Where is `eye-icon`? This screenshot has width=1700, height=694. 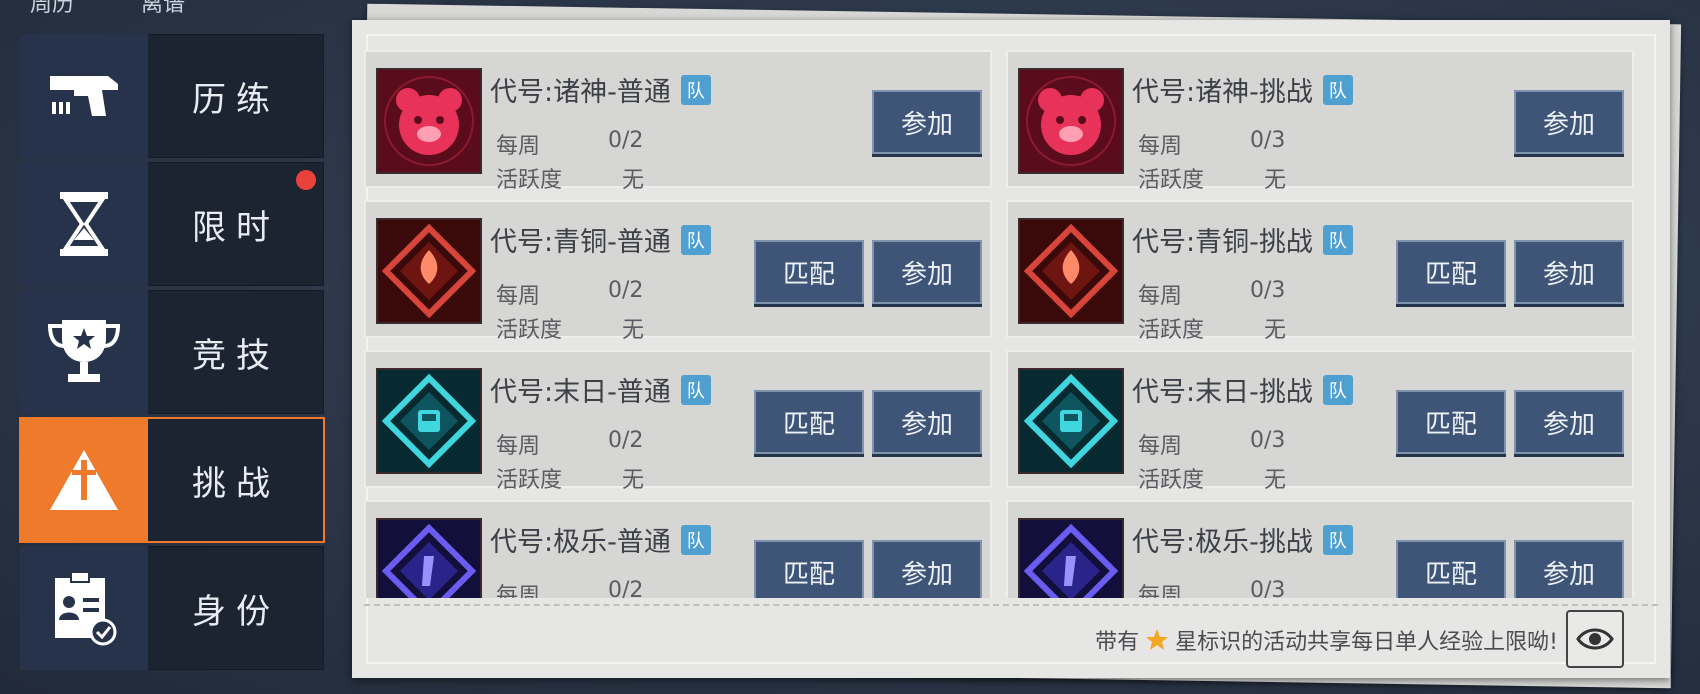
eye-icon is located at coordinates (1595, 639).